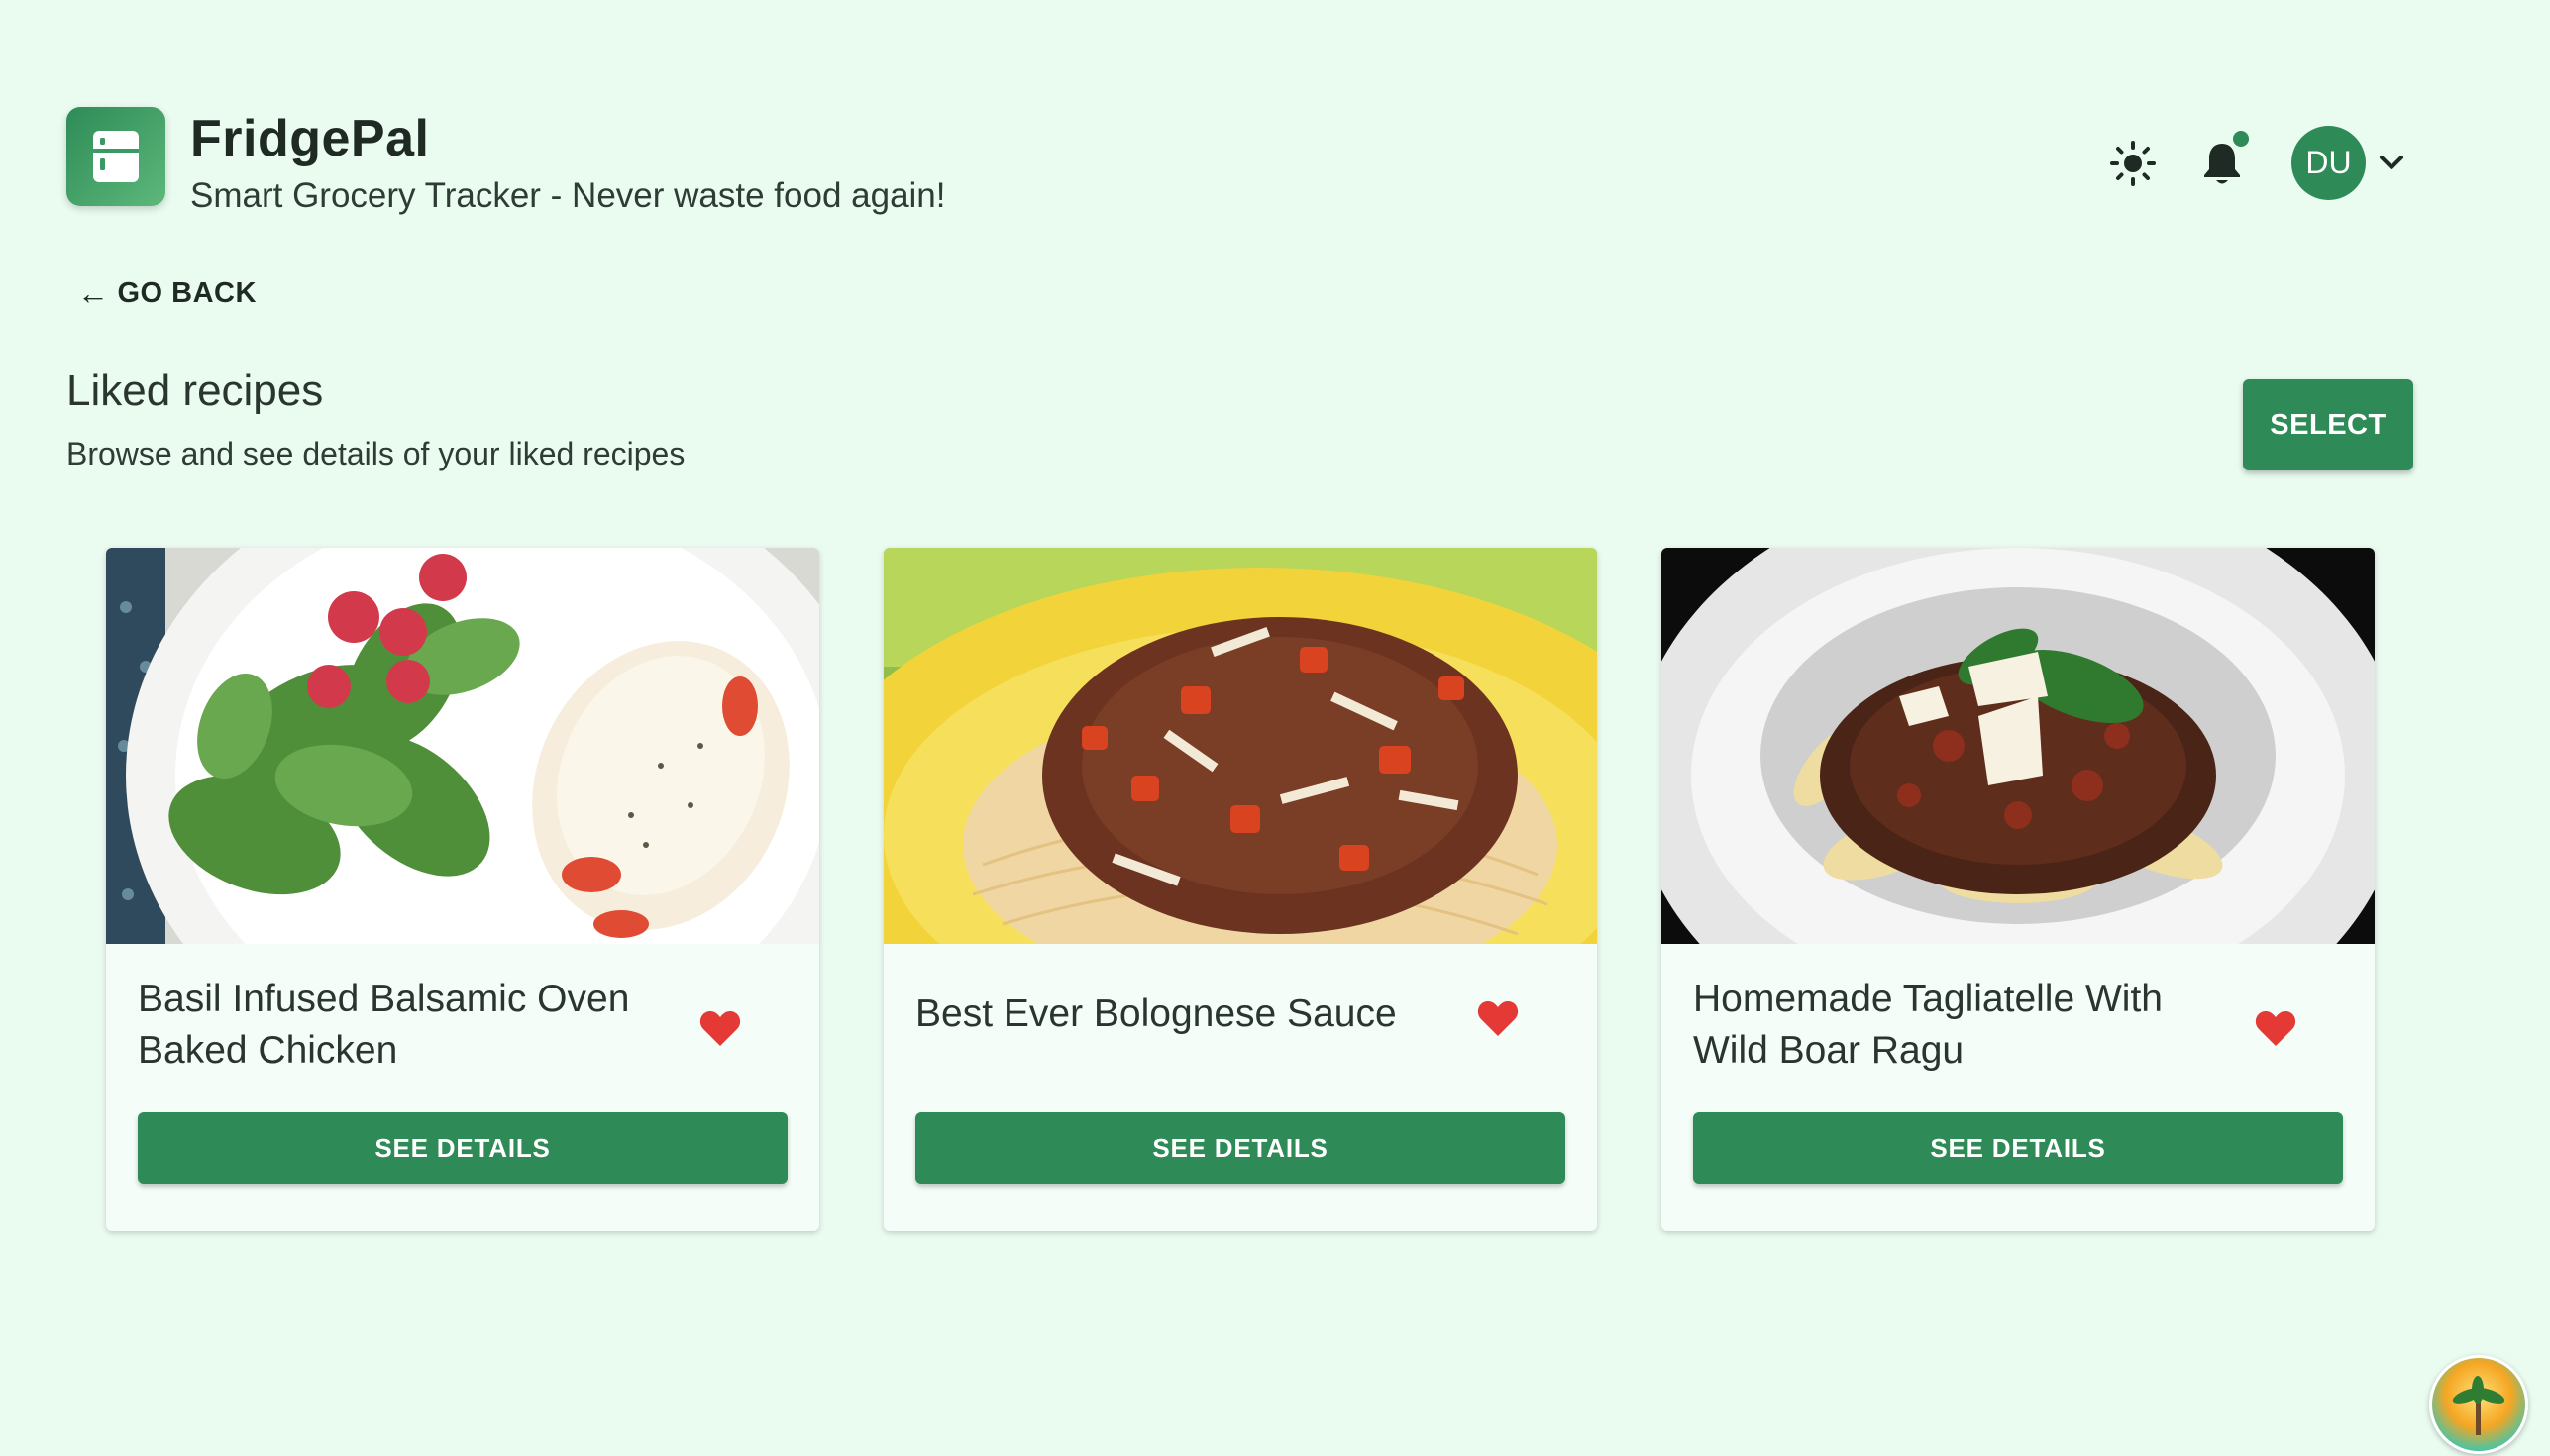 The image size is (2550, 1456). Describe the element at coordinates (2222, 163) in the screenshot. I see `bell-icon` at that location.